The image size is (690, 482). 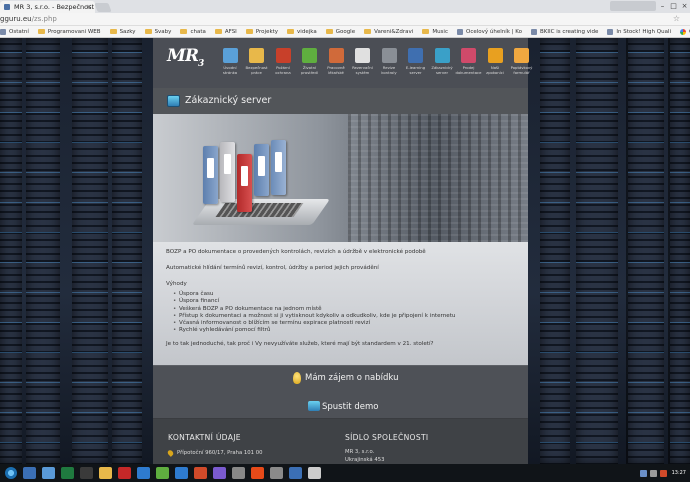 What do you see at coordinates (225, 32) in the screenshot?
I see `bookmark-item: AFSI` at bounding box center [225, 32].